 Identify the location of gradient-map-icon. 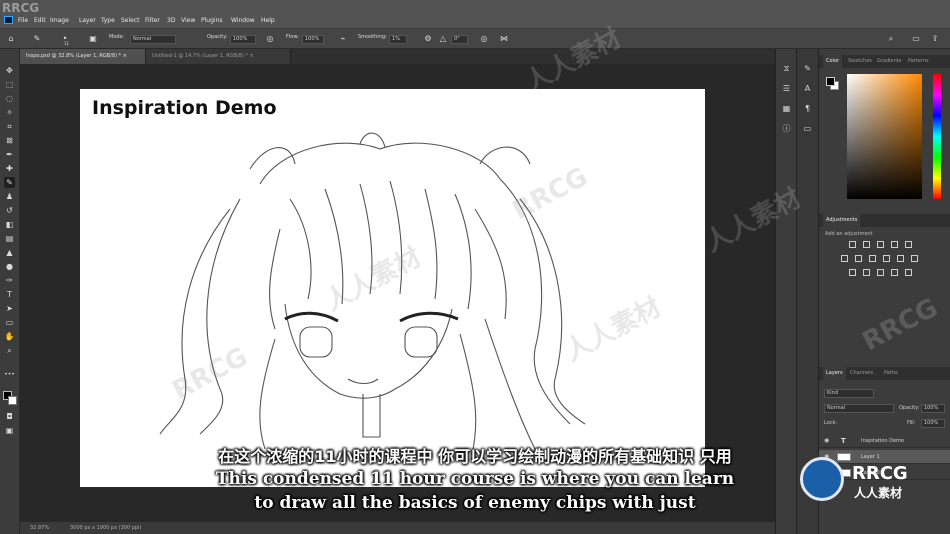
(894, 272).